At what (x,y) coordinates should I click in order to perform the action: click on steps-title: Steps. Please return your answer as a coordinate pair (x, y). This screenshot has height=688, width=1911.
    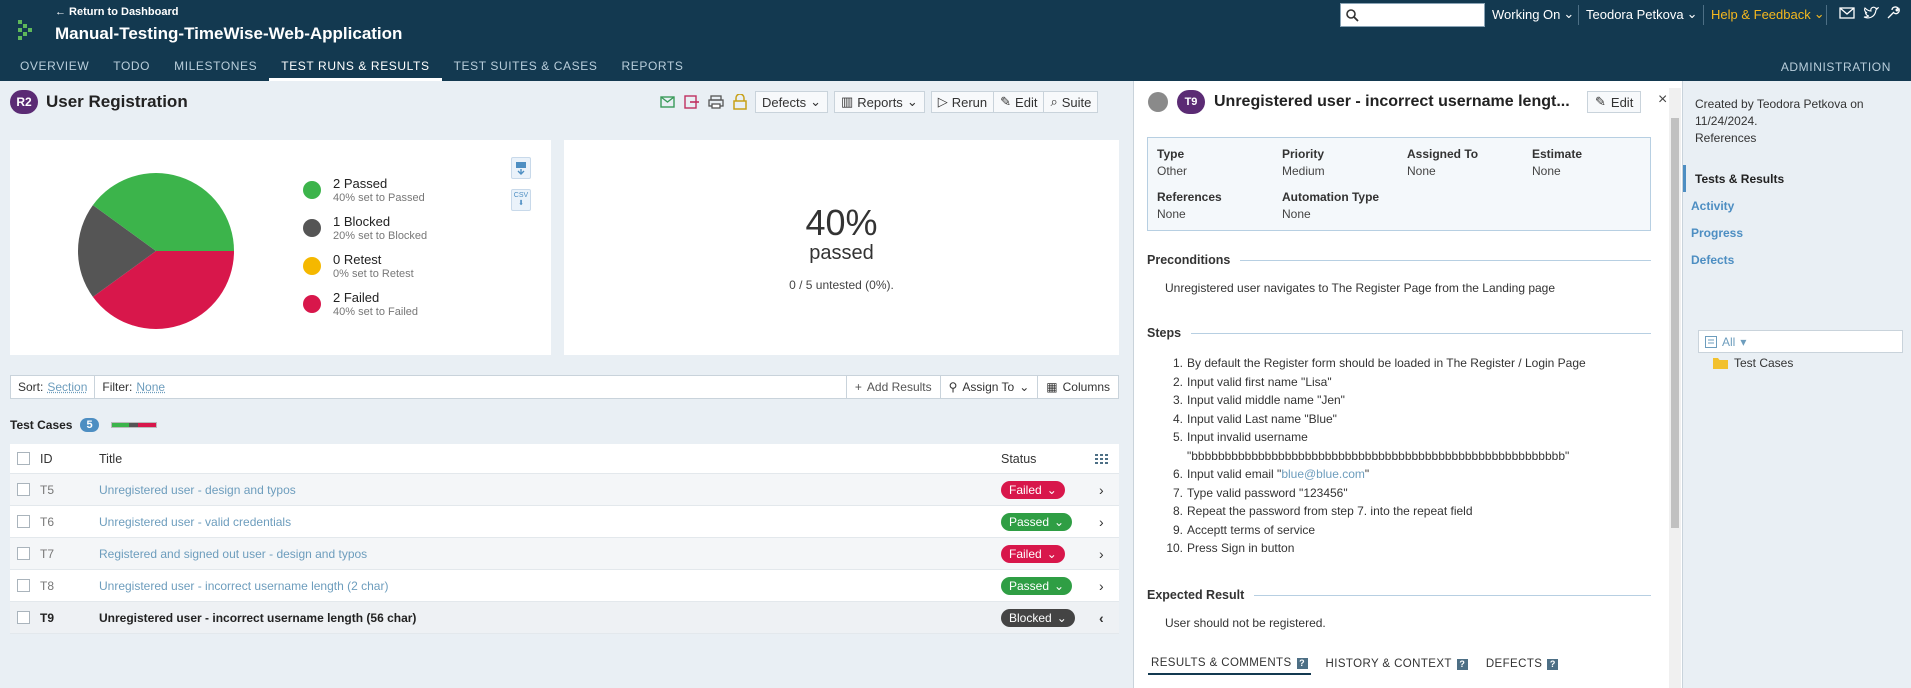
    Looking at the image, I should click on (1164, 333).